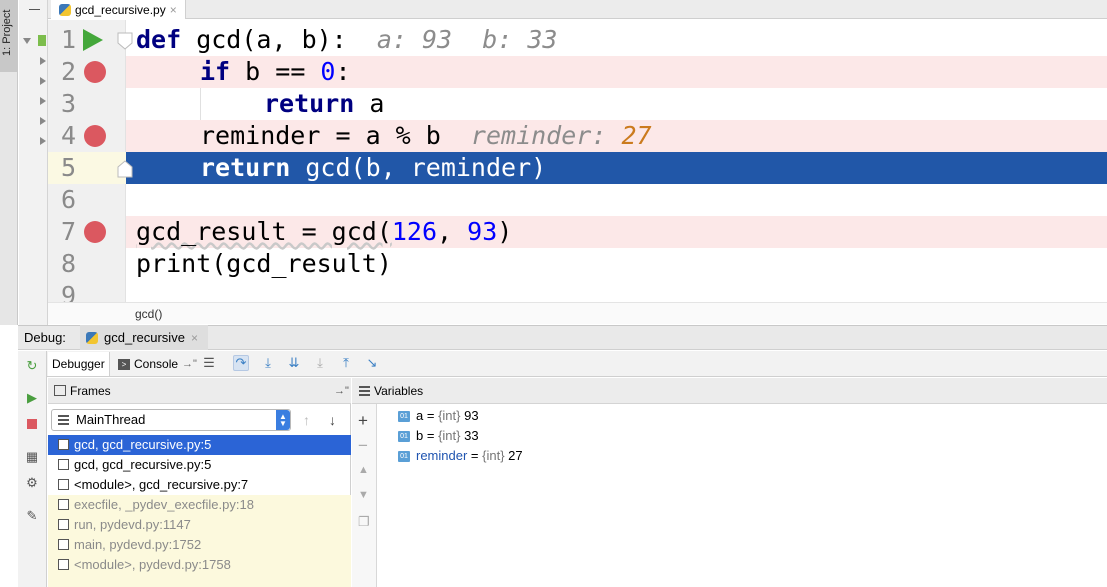  I want to click on line-number: 9, so click(68, 291).